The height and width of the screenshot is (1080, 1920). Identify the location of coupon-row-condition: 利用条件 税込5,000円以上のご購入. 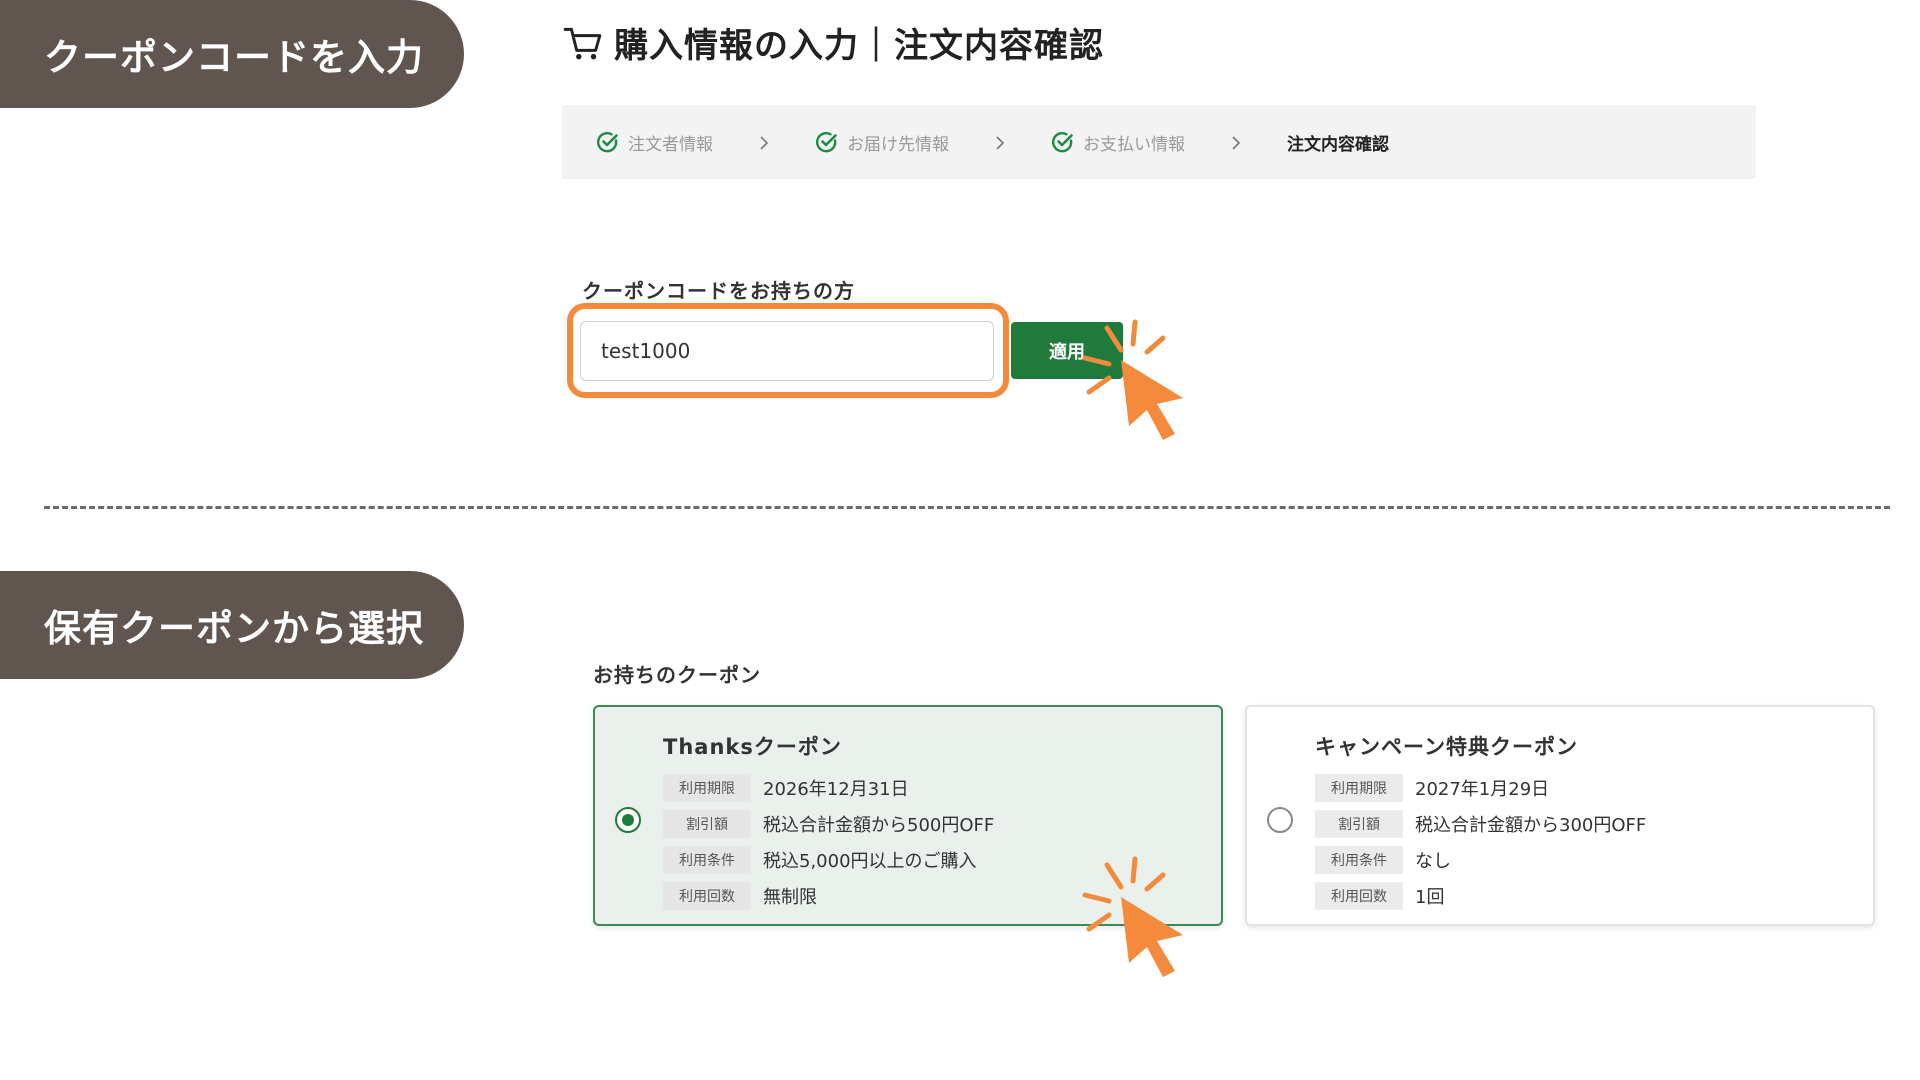
(828, 860).